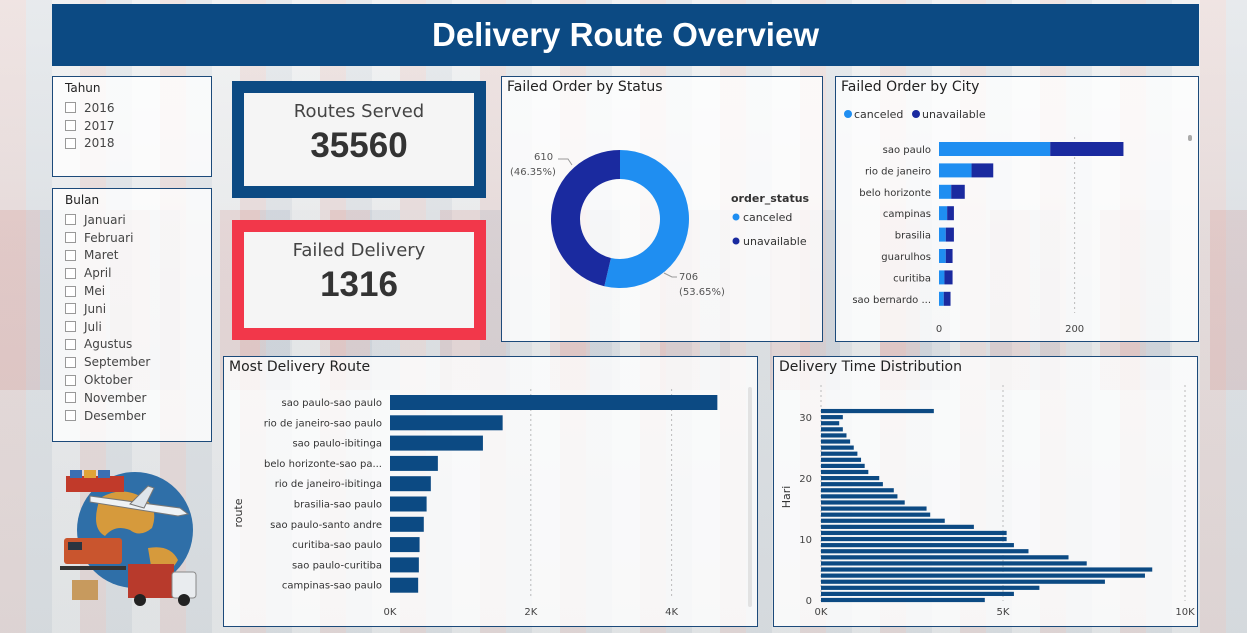  Describe the element at coordinates (625, 35) in the screenshot. I see `dashboard-title: Delivery Route Overview` at that location.